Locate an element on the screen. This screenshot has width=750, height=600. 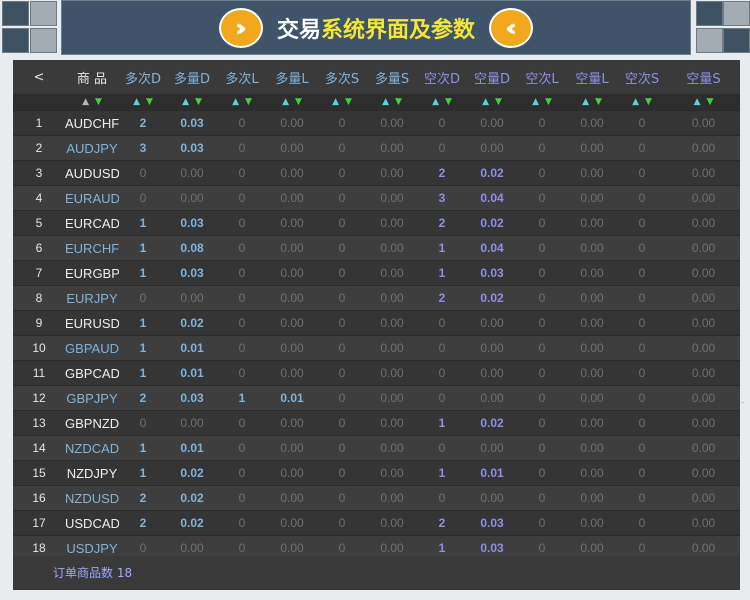
table-row: 7 EURGBP 1 0.03 0 0.00 0 0.00 1 0.03 0 0.00 0 0.00 is located at coordinates (376, 273).